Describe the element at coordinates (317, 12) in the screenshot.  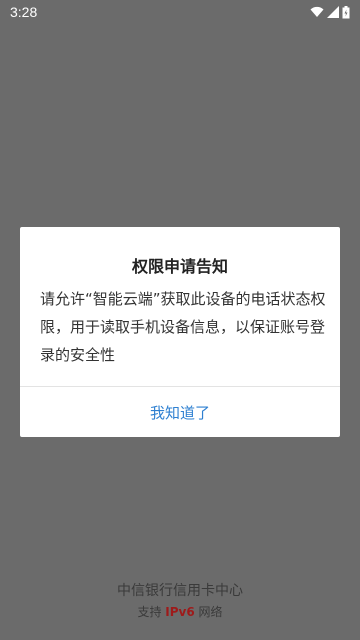
I see `wifi-icon` at that location.